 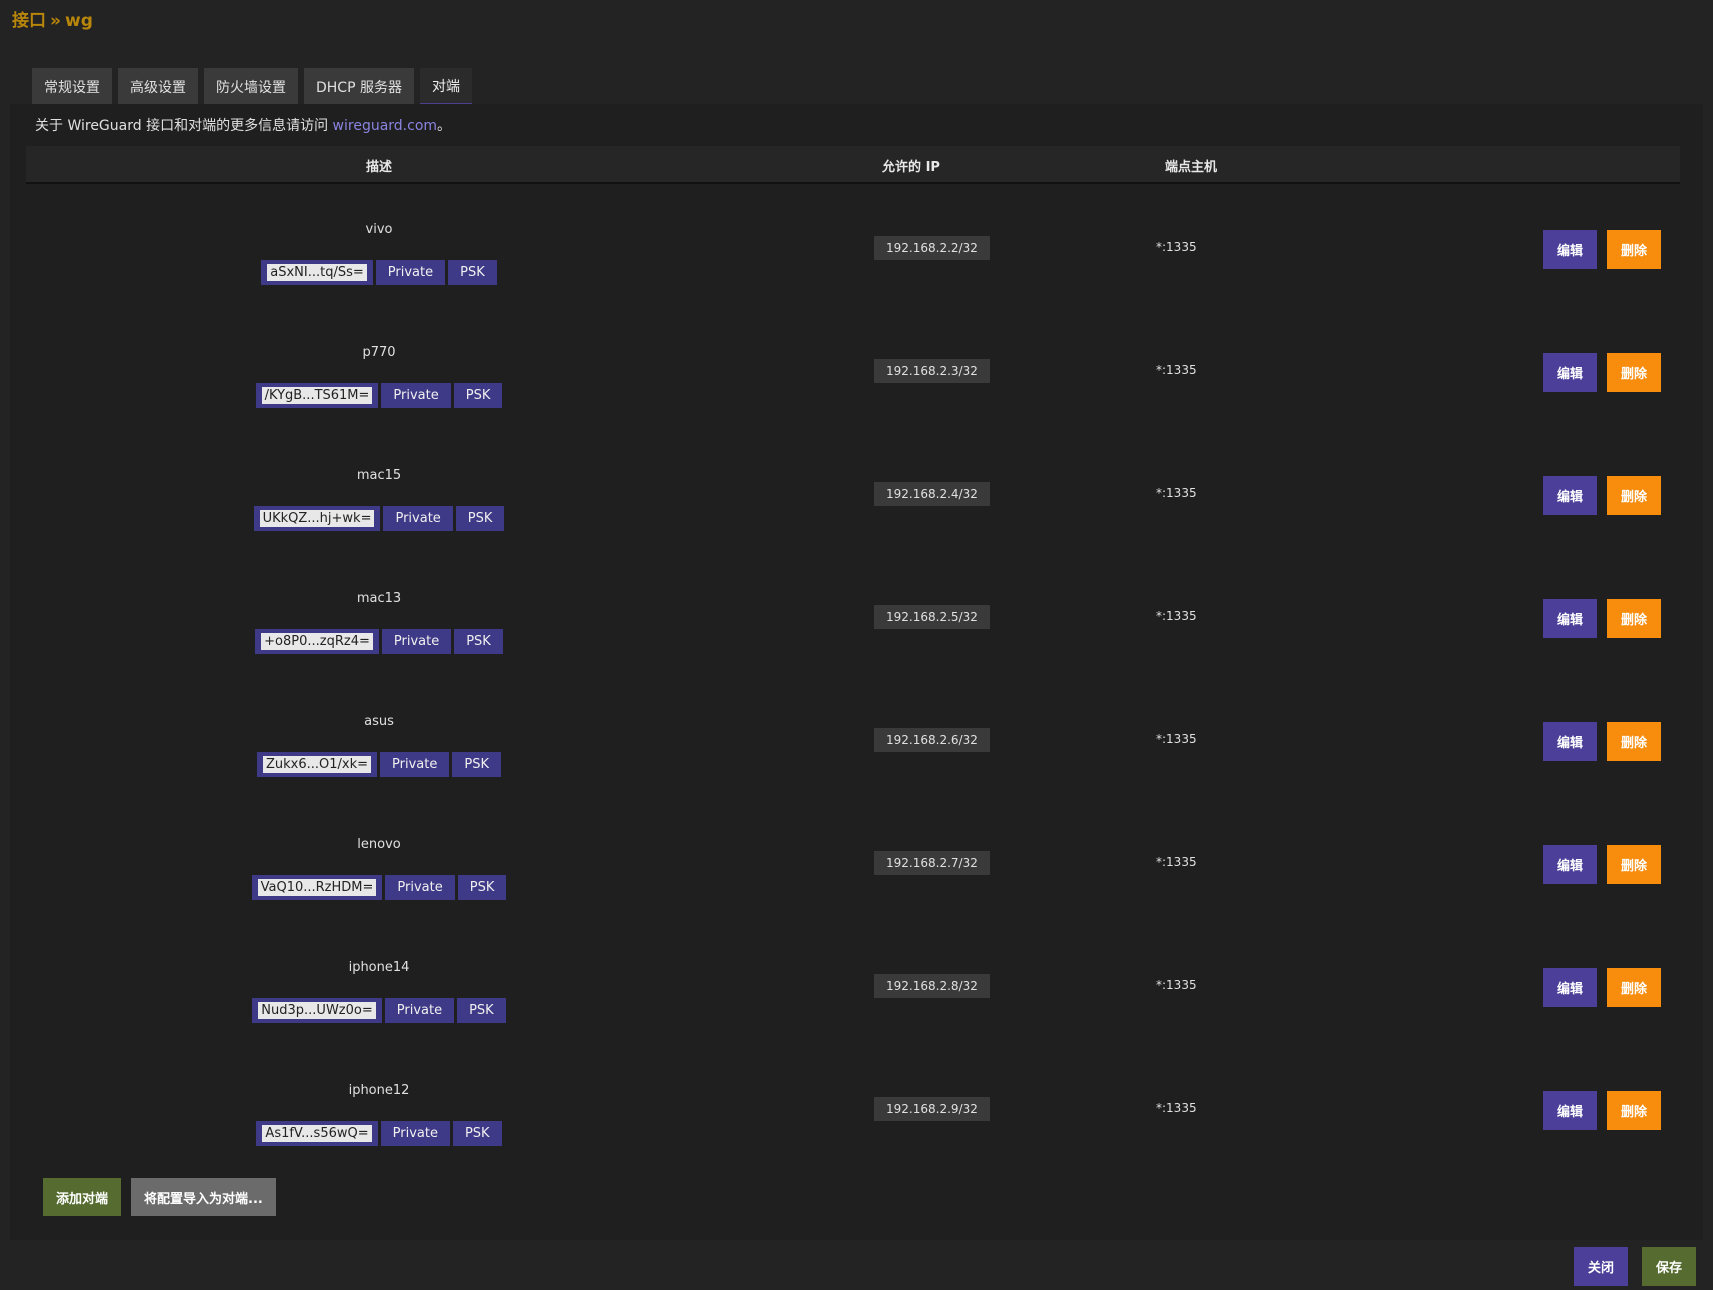 I want to click on peer-badges: aSxNI...tq/Ss= Private PSK, so click(x=379, y=272).